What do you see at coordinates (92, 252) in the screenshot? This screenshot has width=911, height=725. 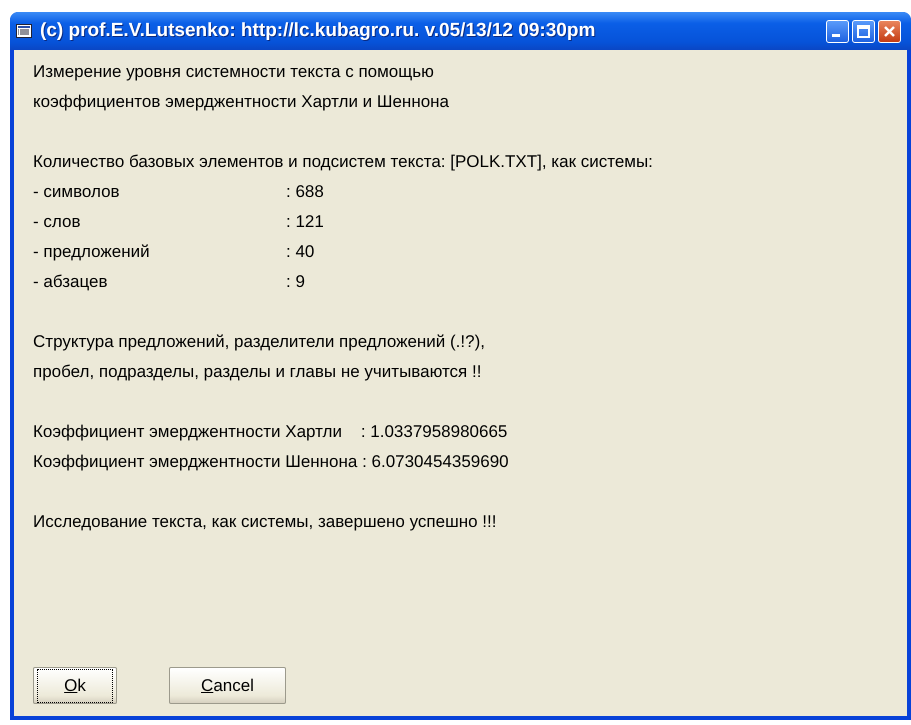 I see `stat-label: - предложений` at bounding box center [92, 252].